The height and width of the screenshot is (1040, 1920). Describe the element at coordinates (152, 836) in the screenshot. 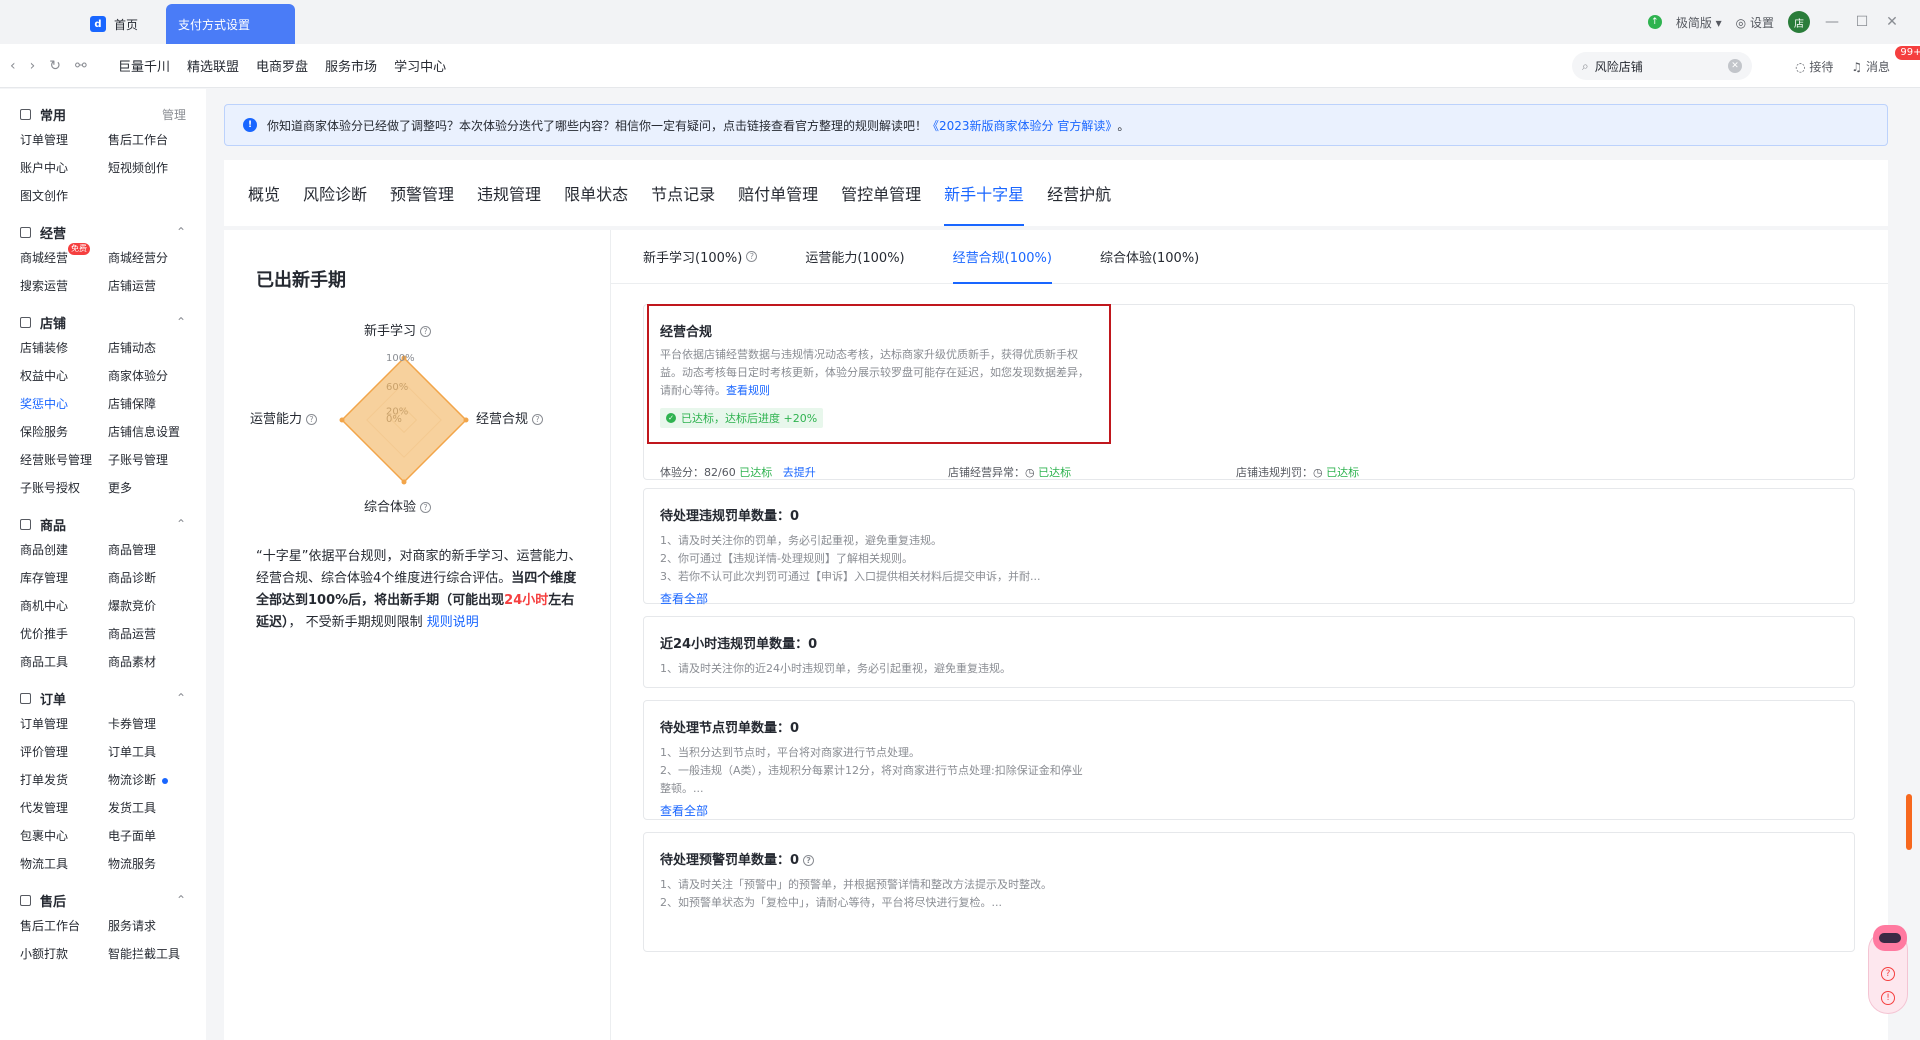

I see `sidebar-item: 电子面单` at that location.